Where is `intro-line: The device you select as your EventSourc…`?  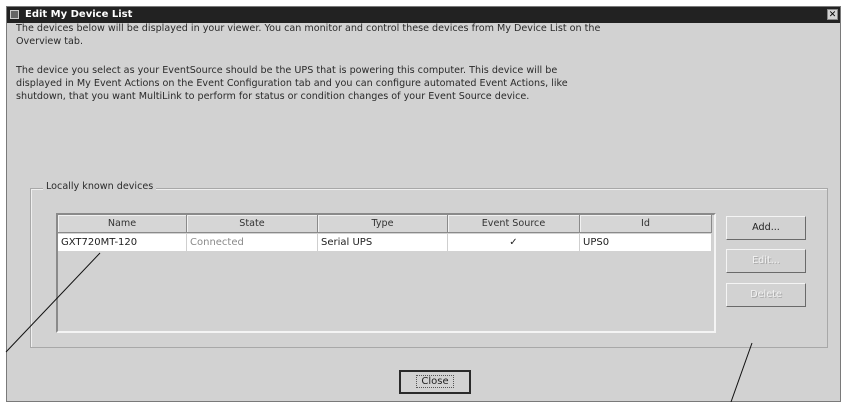
intro-line: The device you select as your EventSourc… is located at coordinates (287, 70).